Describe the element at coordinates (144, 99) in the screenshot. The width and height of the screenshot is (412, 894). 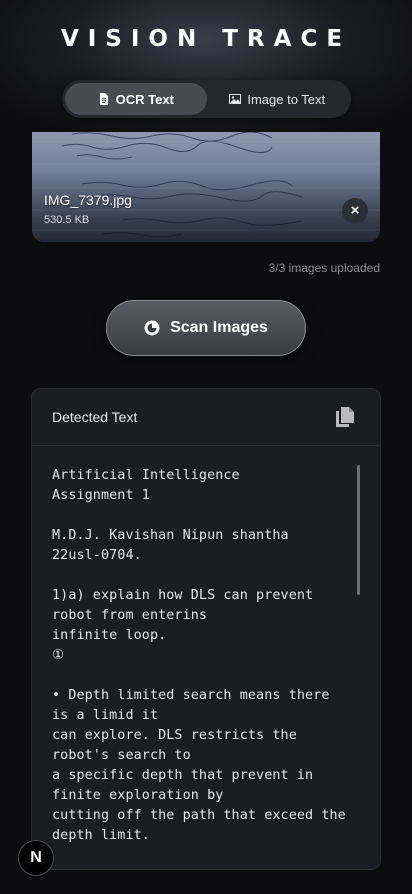
I see `tab-ocr-text-label: OCR Text` at that location.